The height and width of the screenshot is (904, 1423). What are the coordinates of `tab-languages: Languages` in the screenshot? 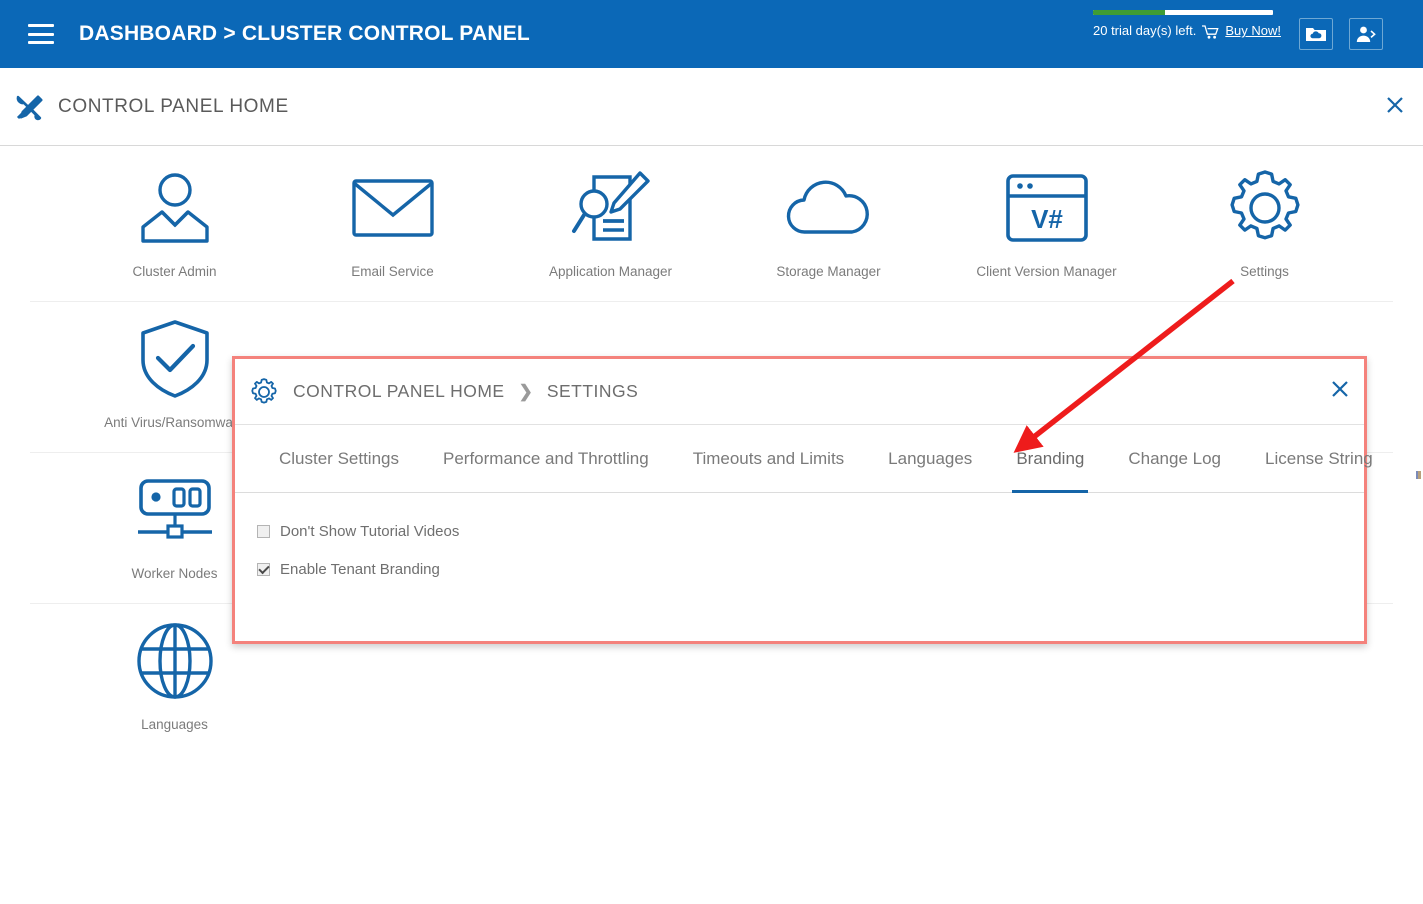 It's located at (930, 459).